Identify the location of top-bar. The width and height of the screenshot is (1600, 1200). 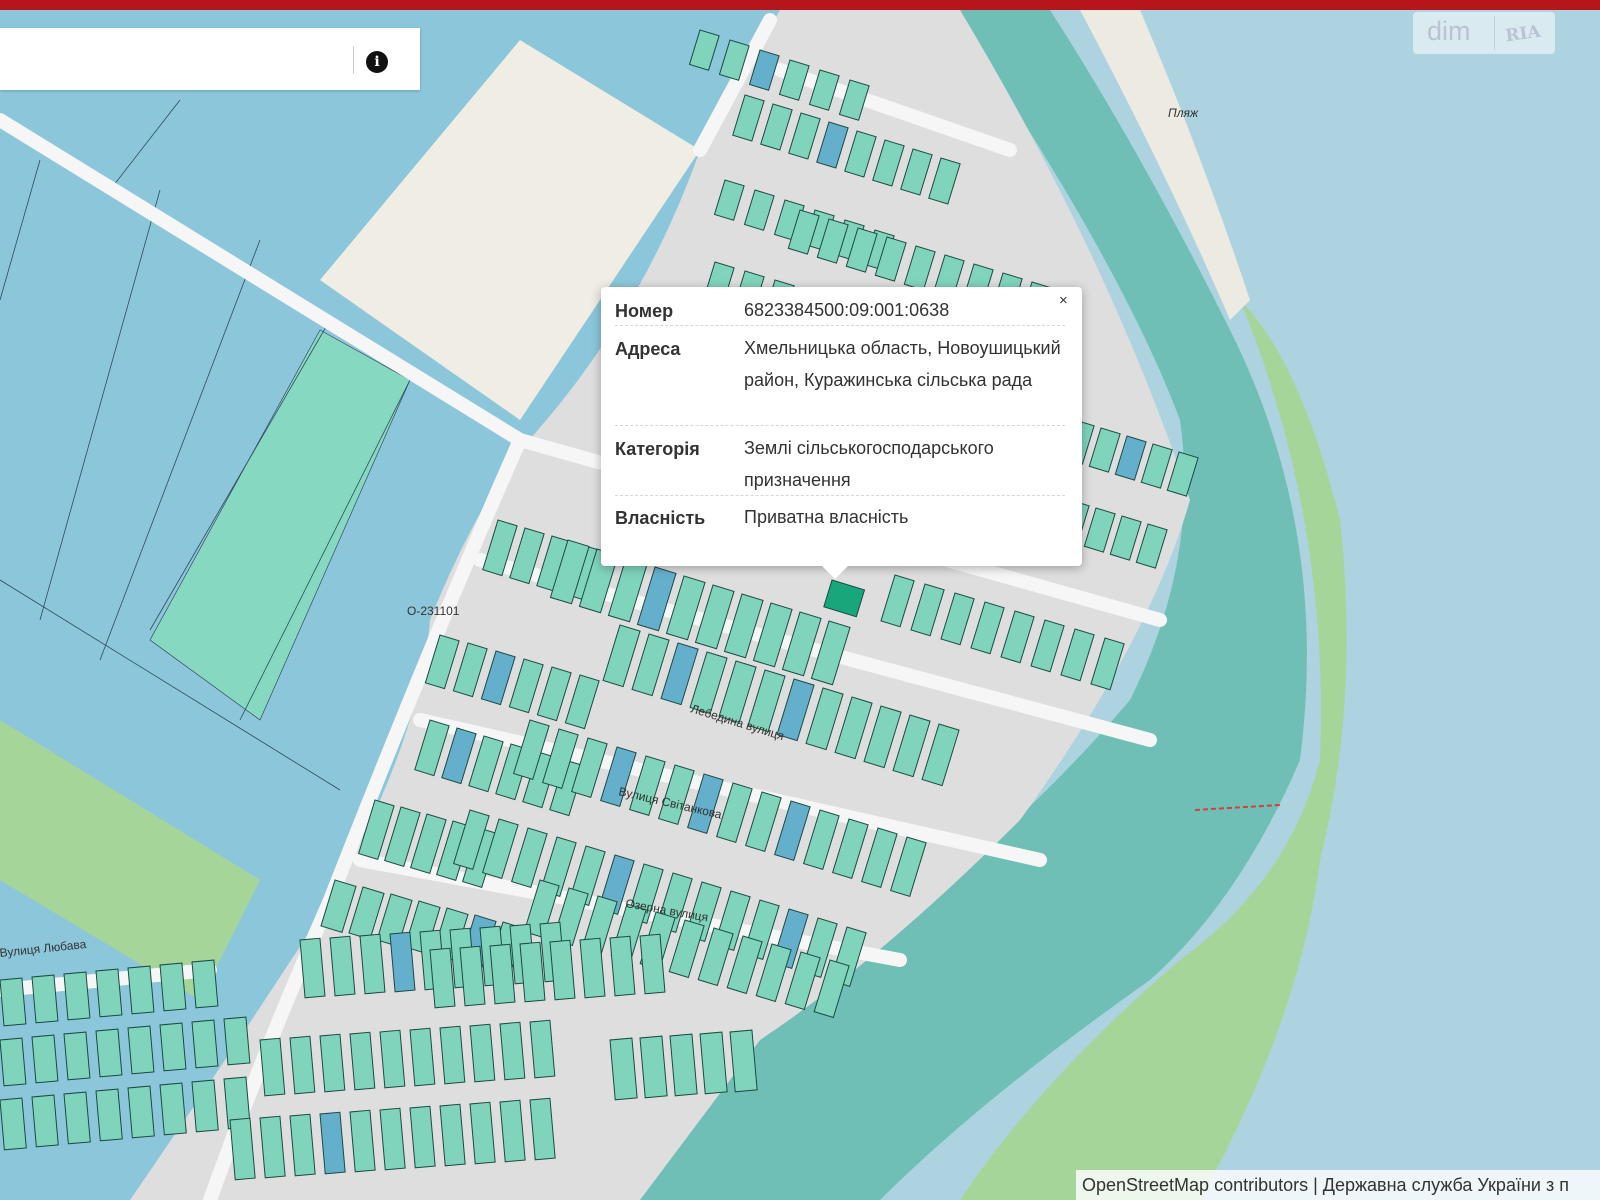
(800, 5).